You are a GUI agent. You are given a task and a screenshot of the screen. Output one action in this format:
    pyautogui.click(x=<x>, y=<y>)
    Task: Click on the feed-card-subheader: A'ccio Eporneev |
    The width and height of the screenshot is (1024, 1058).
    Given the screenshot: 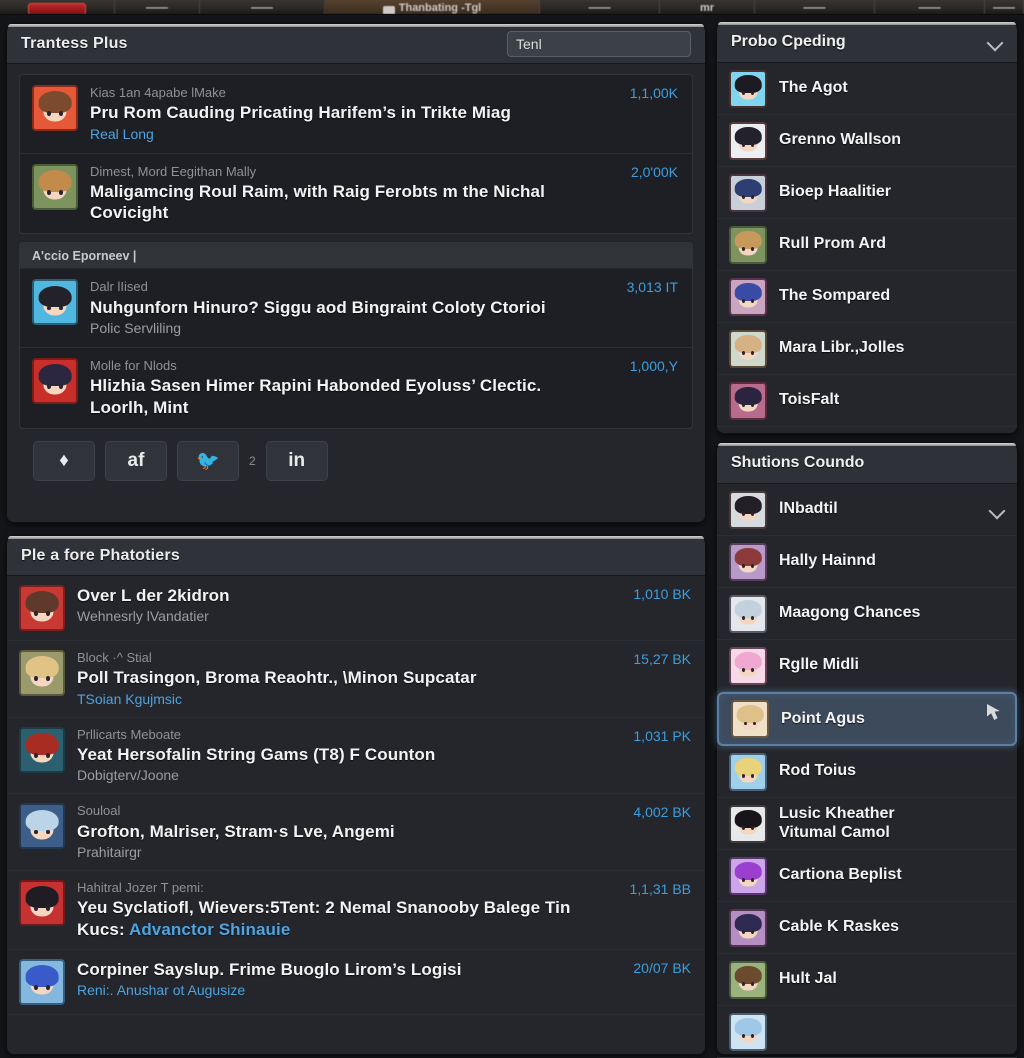 What is the action you would take?
    pyautogui.click(x=356, y=256)
    